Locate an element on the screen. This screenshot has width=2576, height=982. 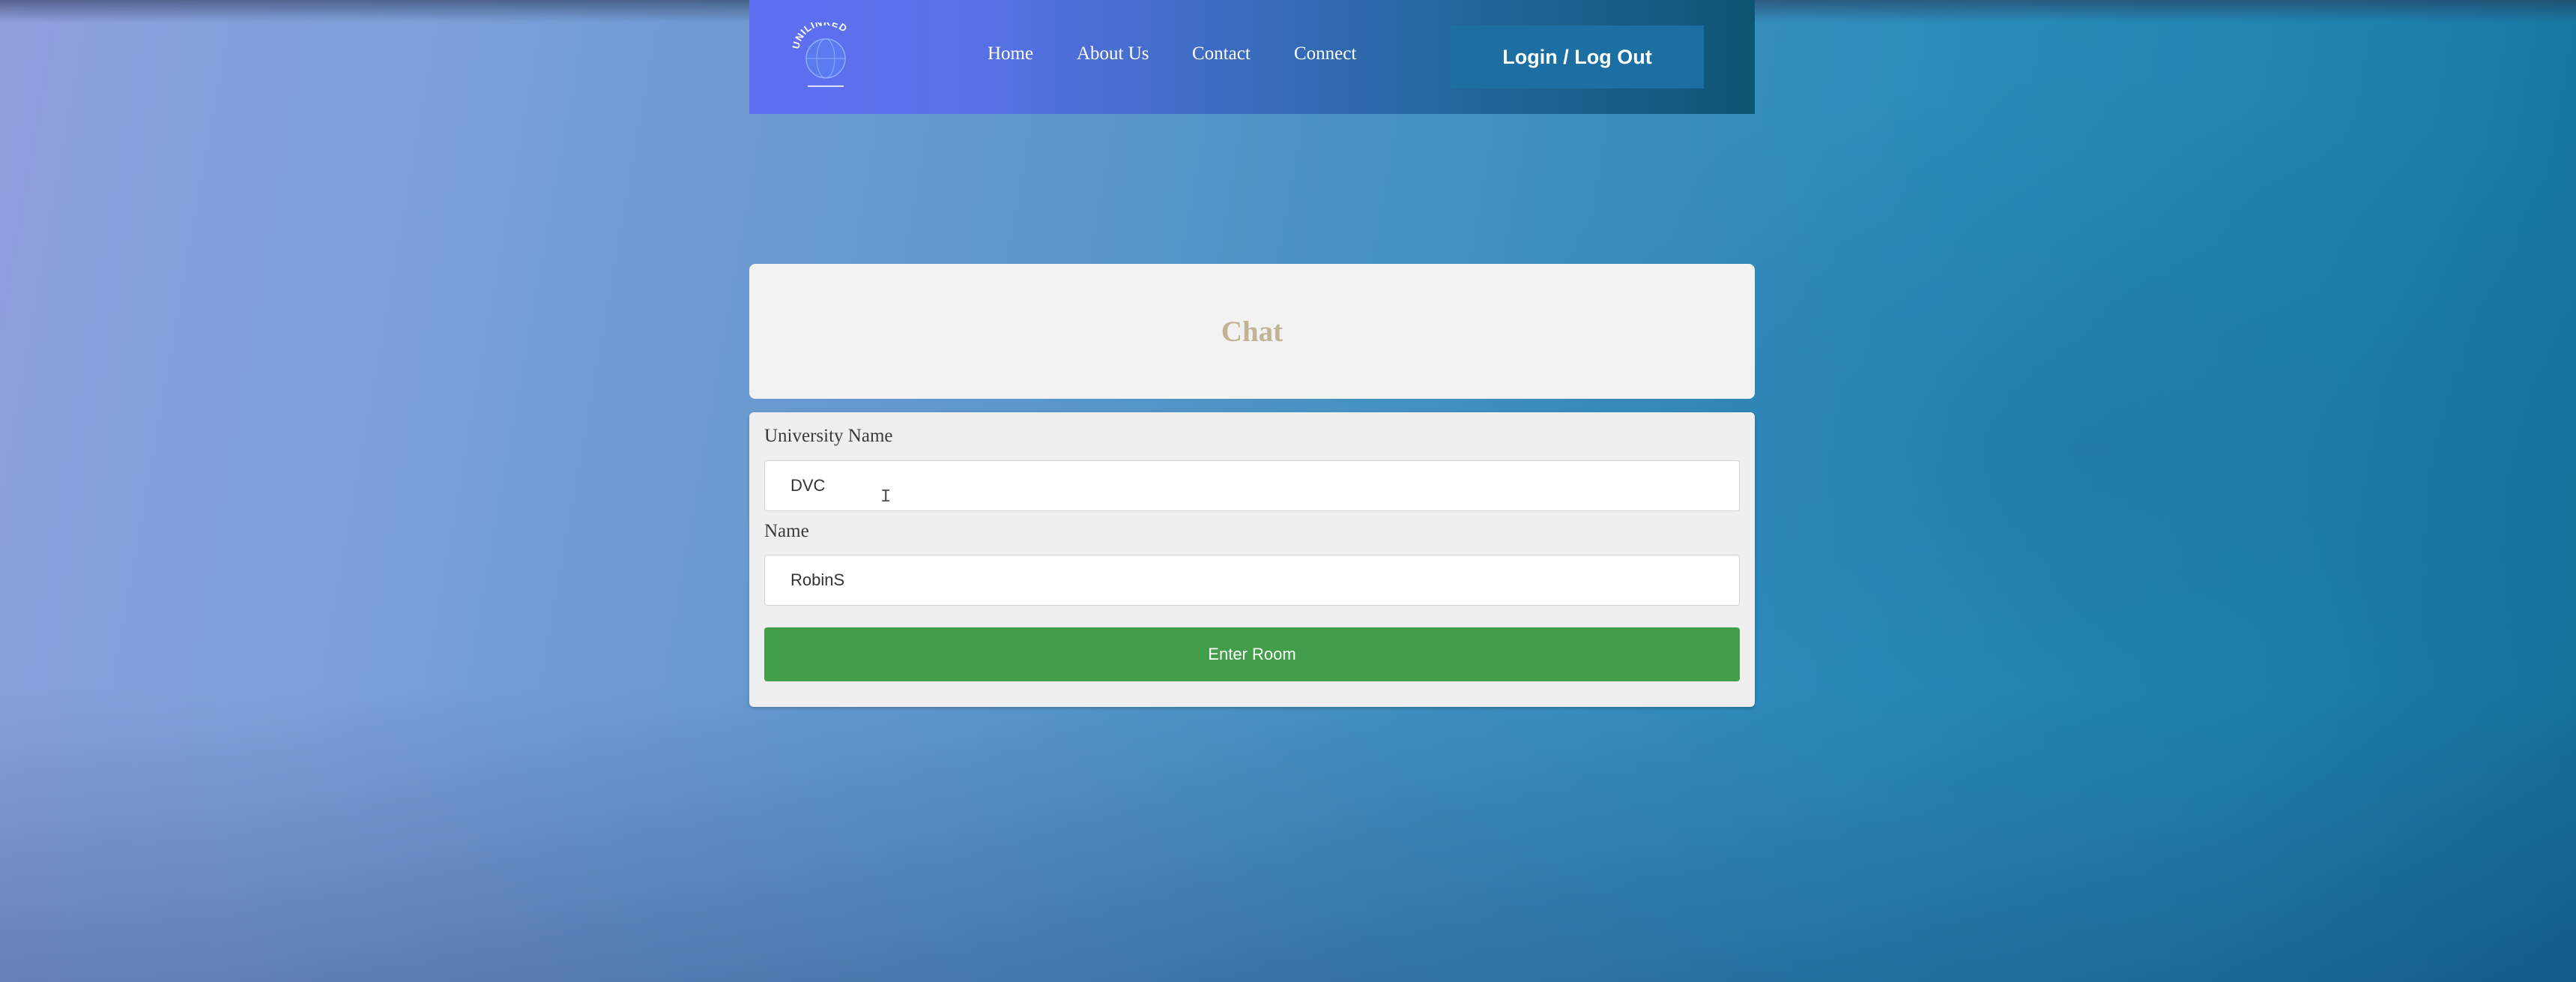
unilinked-logo: UNILINKED is located at coordinates (825, 53).